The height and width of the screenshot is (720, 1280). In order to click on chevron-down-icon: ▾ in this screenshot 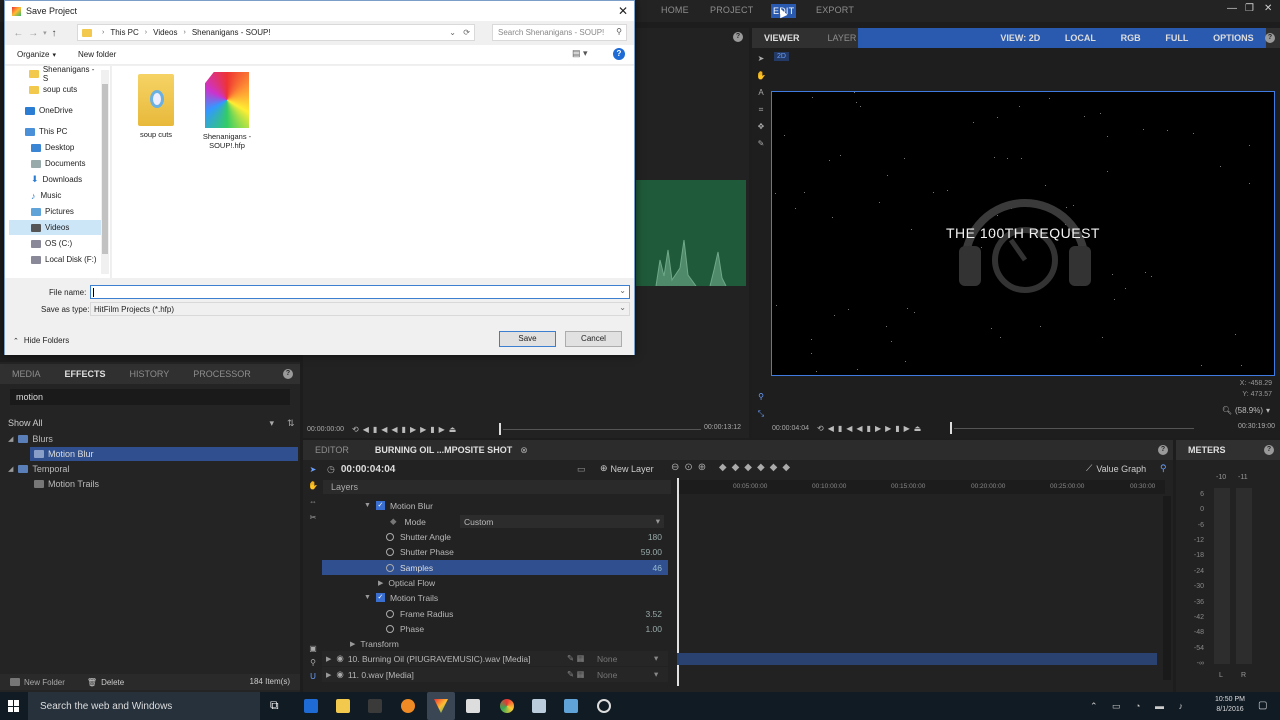, I will do `click(45, 33)`.